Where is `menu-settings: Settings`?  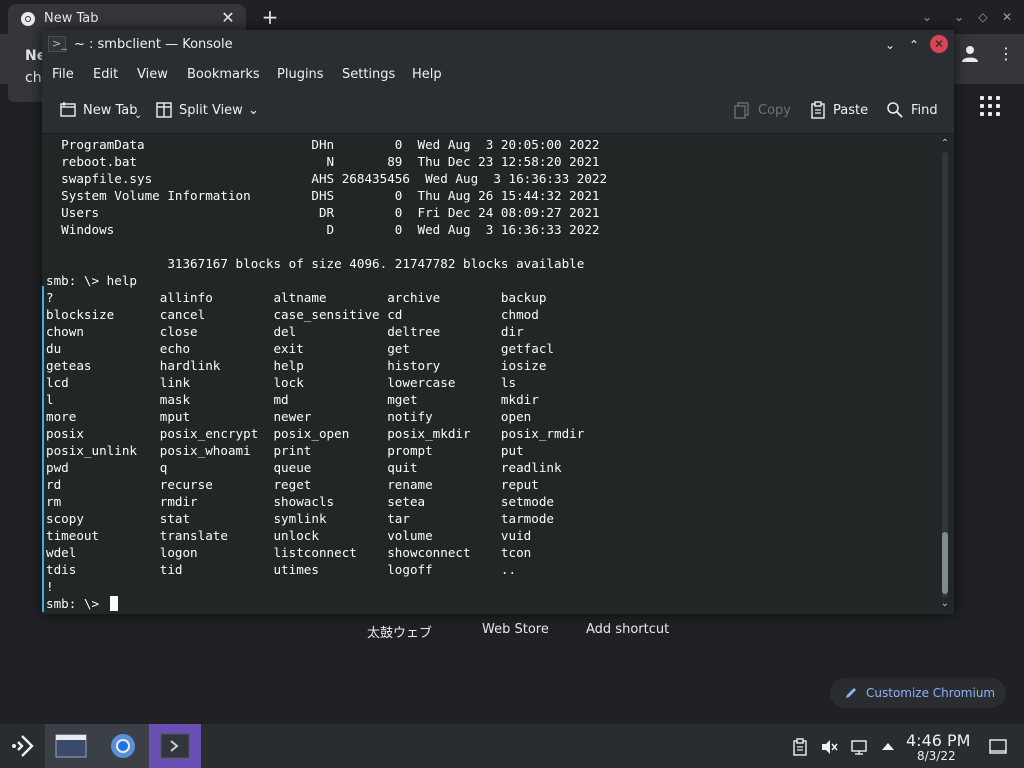
menu-settings: Settings is located at coordinates (368, 74).